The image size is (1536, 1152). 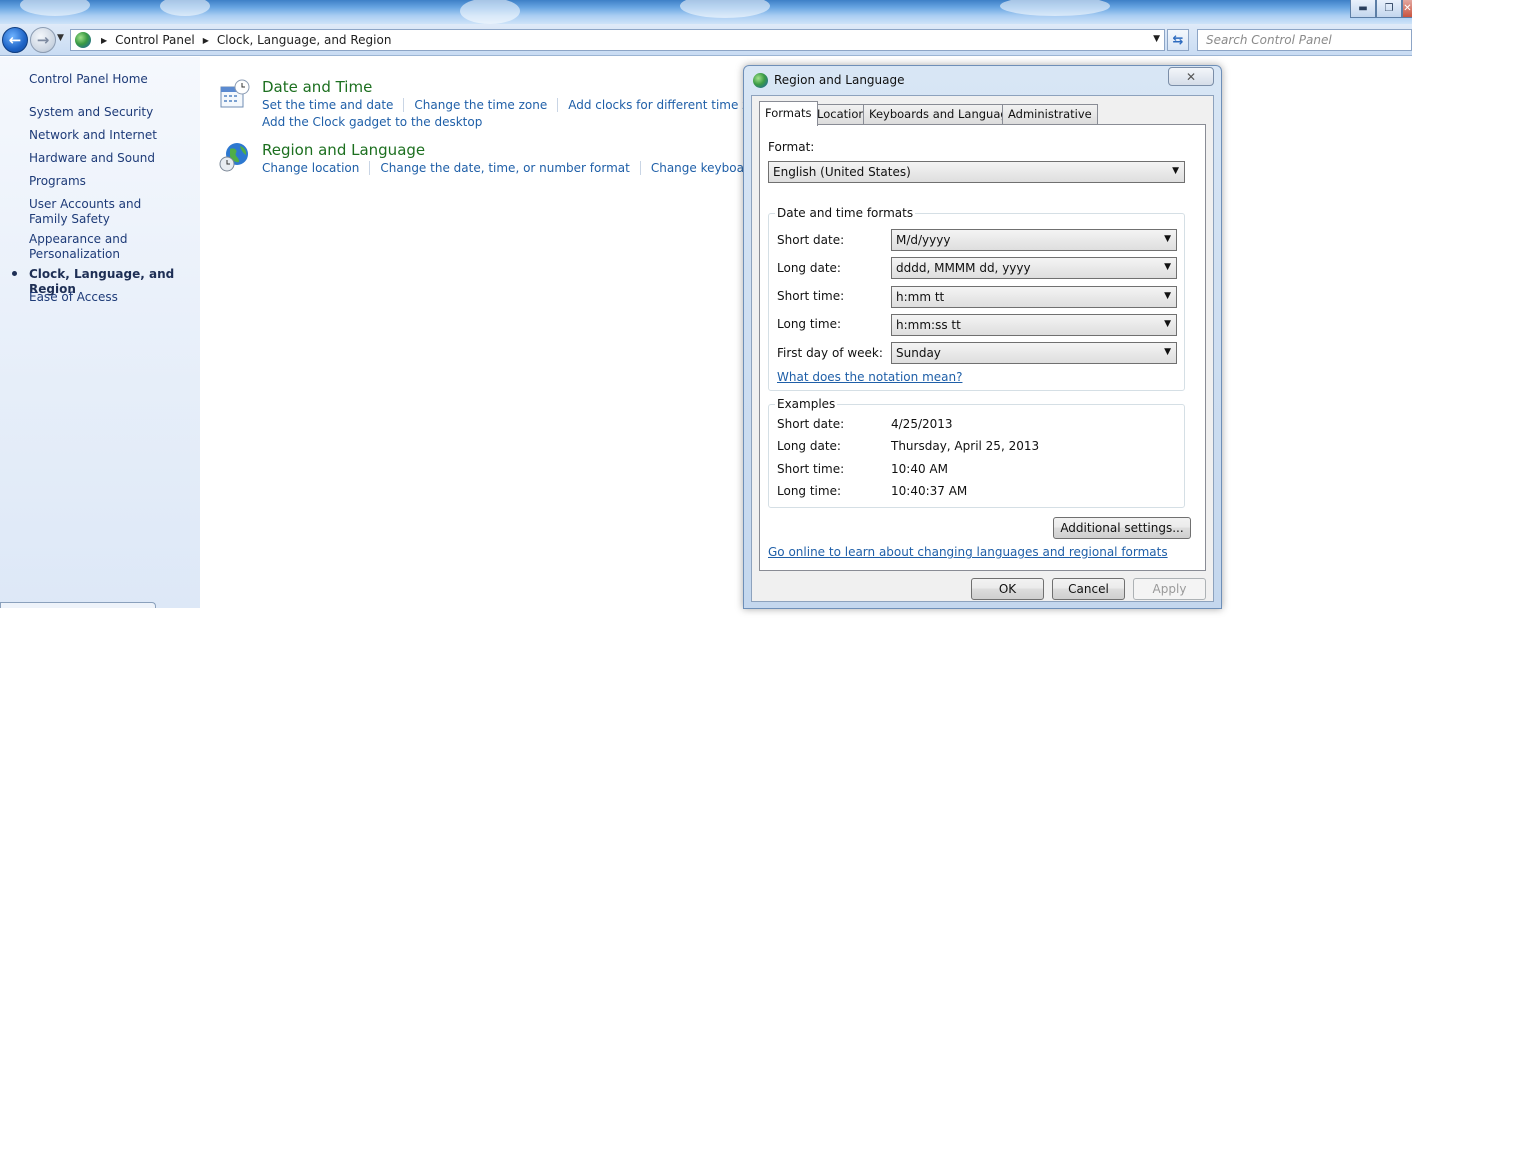 What do you see at coordinates (922, 424) in the screenshot?
I see `example-short-date-value: 4/25/2013` at bounding box center [922, 424].